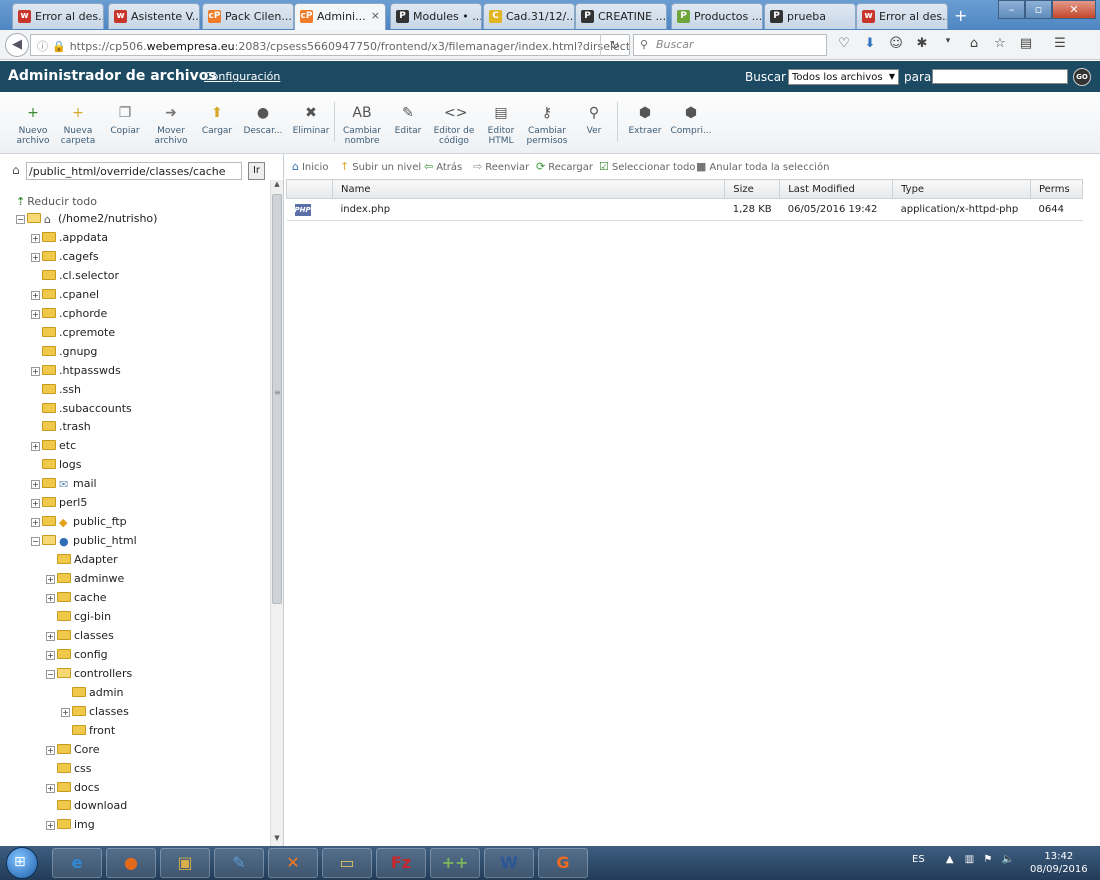  I want to click on pdf-taskbar-button: G, so click(563, 863).